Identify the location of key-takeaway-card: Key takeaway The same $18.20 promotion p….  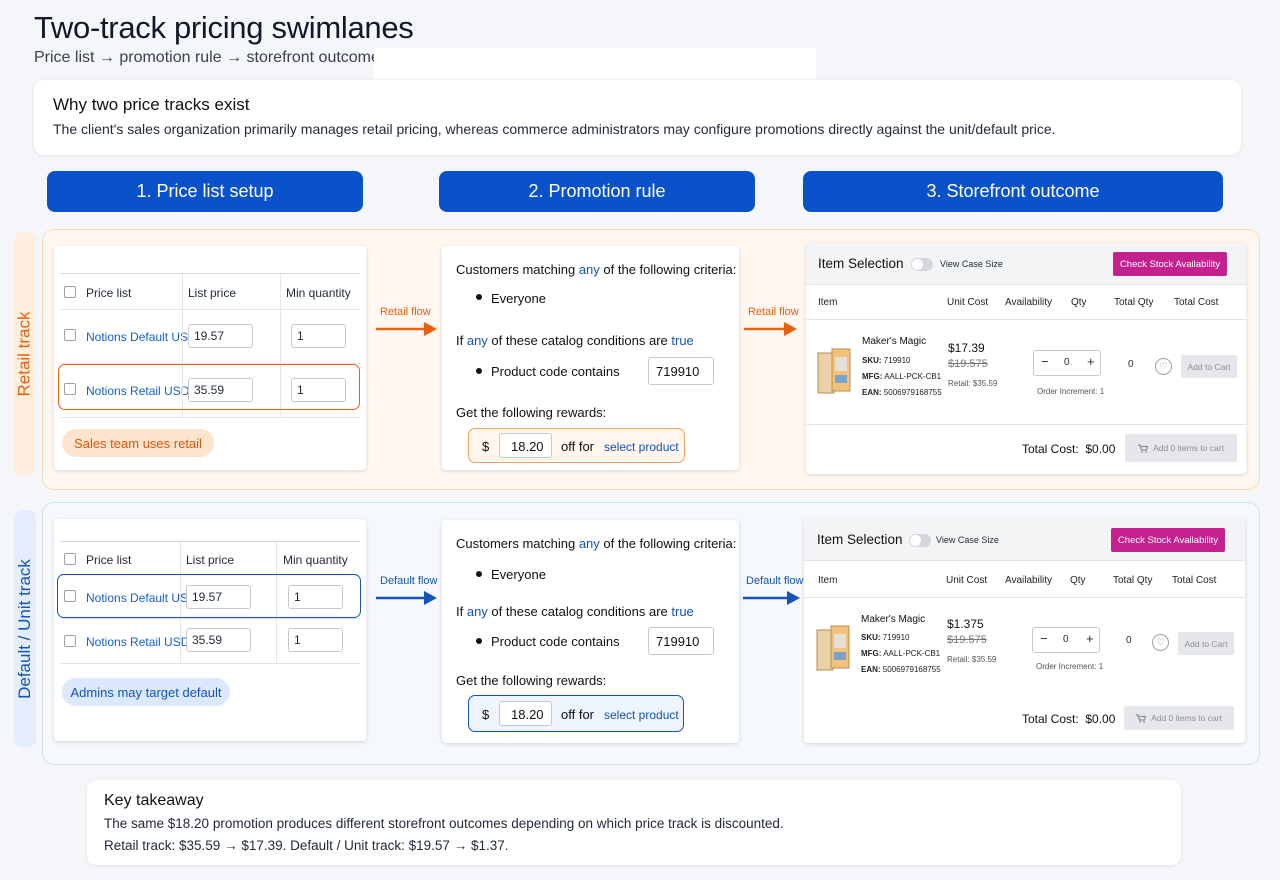
(634, 822).